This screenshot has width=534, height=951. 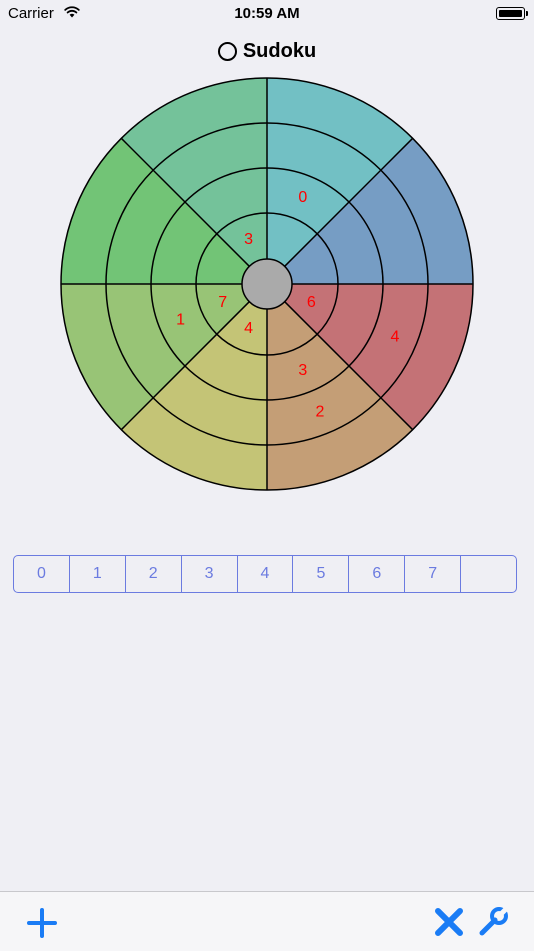 I want to click on board-cell-value: 2, so click(x=320, y=411).